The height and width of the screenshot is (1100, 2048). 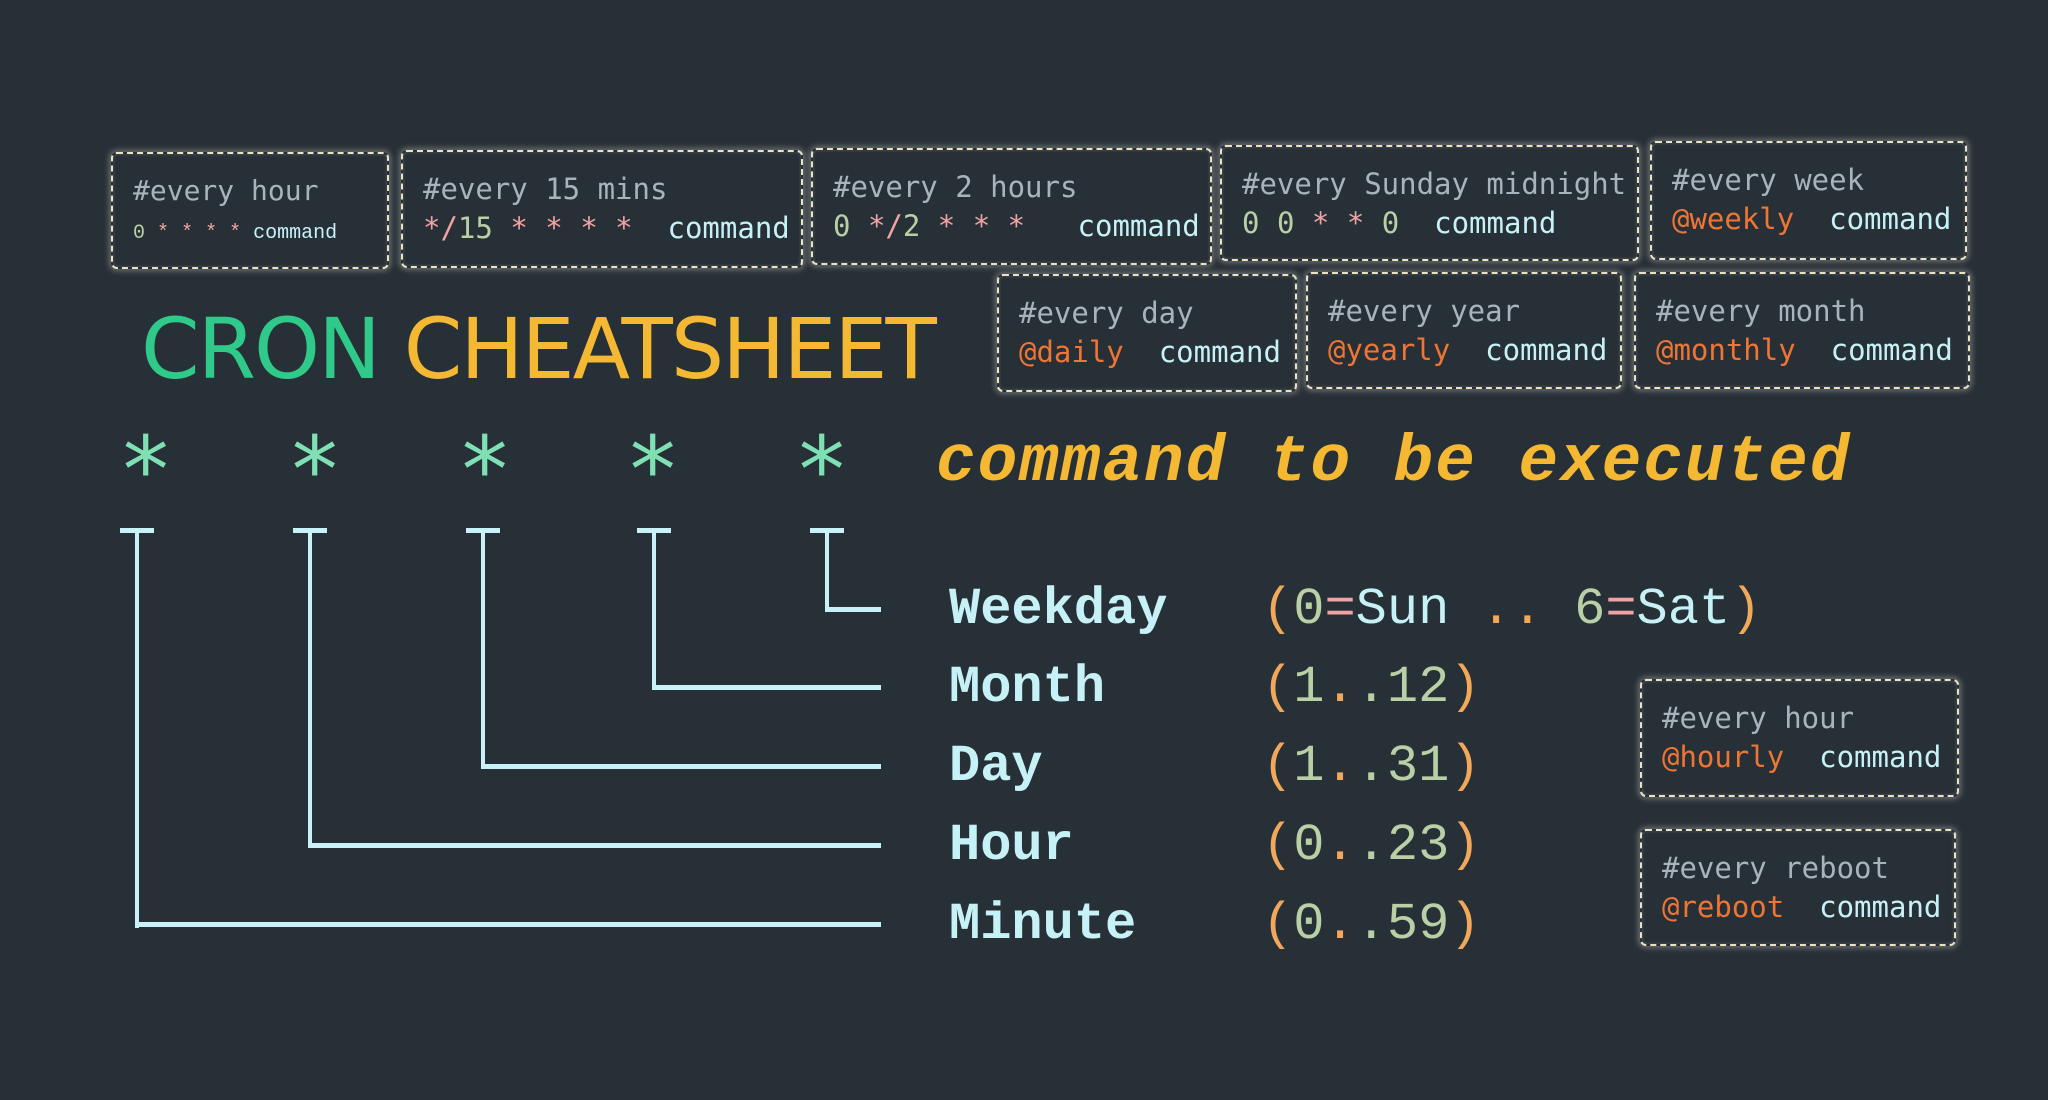 I want to click on example-comment: #every hour, so click(x=226, y=190).